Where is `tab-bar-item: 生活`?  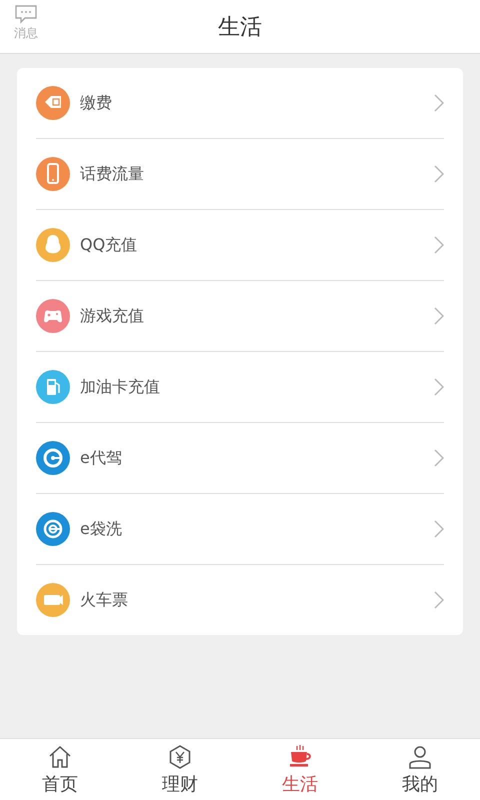
tab-bar-item: 生活 is located at coordinates (300, 769).